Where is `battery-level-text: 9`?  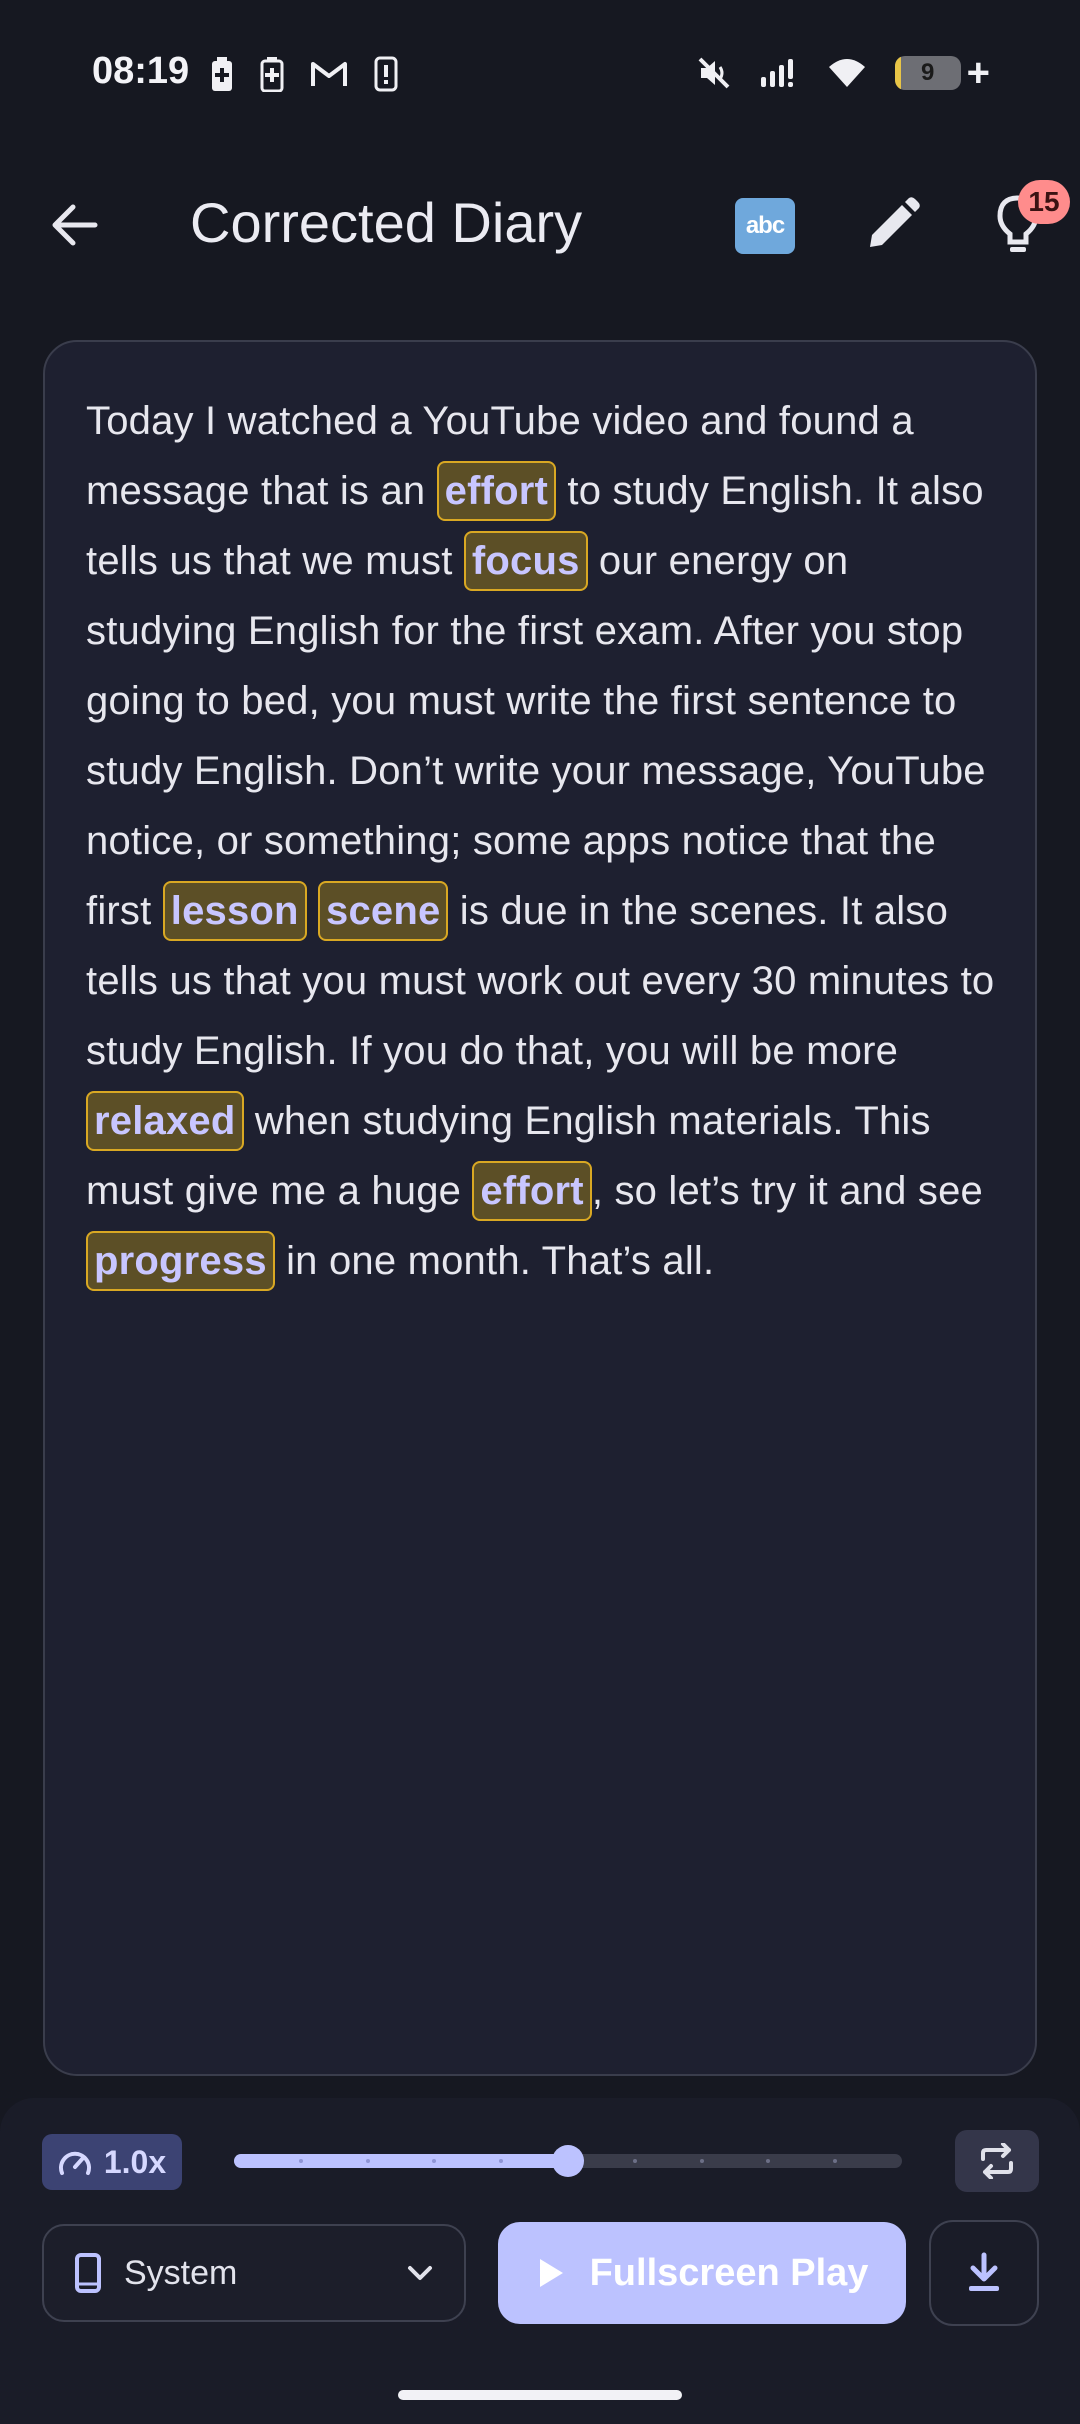 battery-level-text: 9 is located at coordinates (927, 72).